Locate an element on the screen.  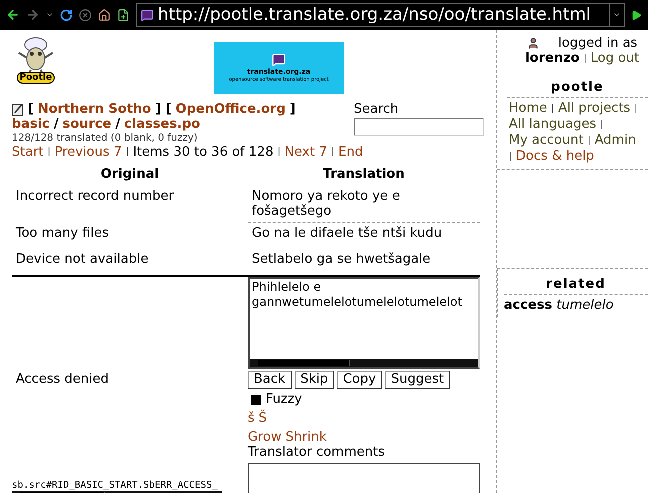
login-status: logged in as is located at coordinates (598, 43).